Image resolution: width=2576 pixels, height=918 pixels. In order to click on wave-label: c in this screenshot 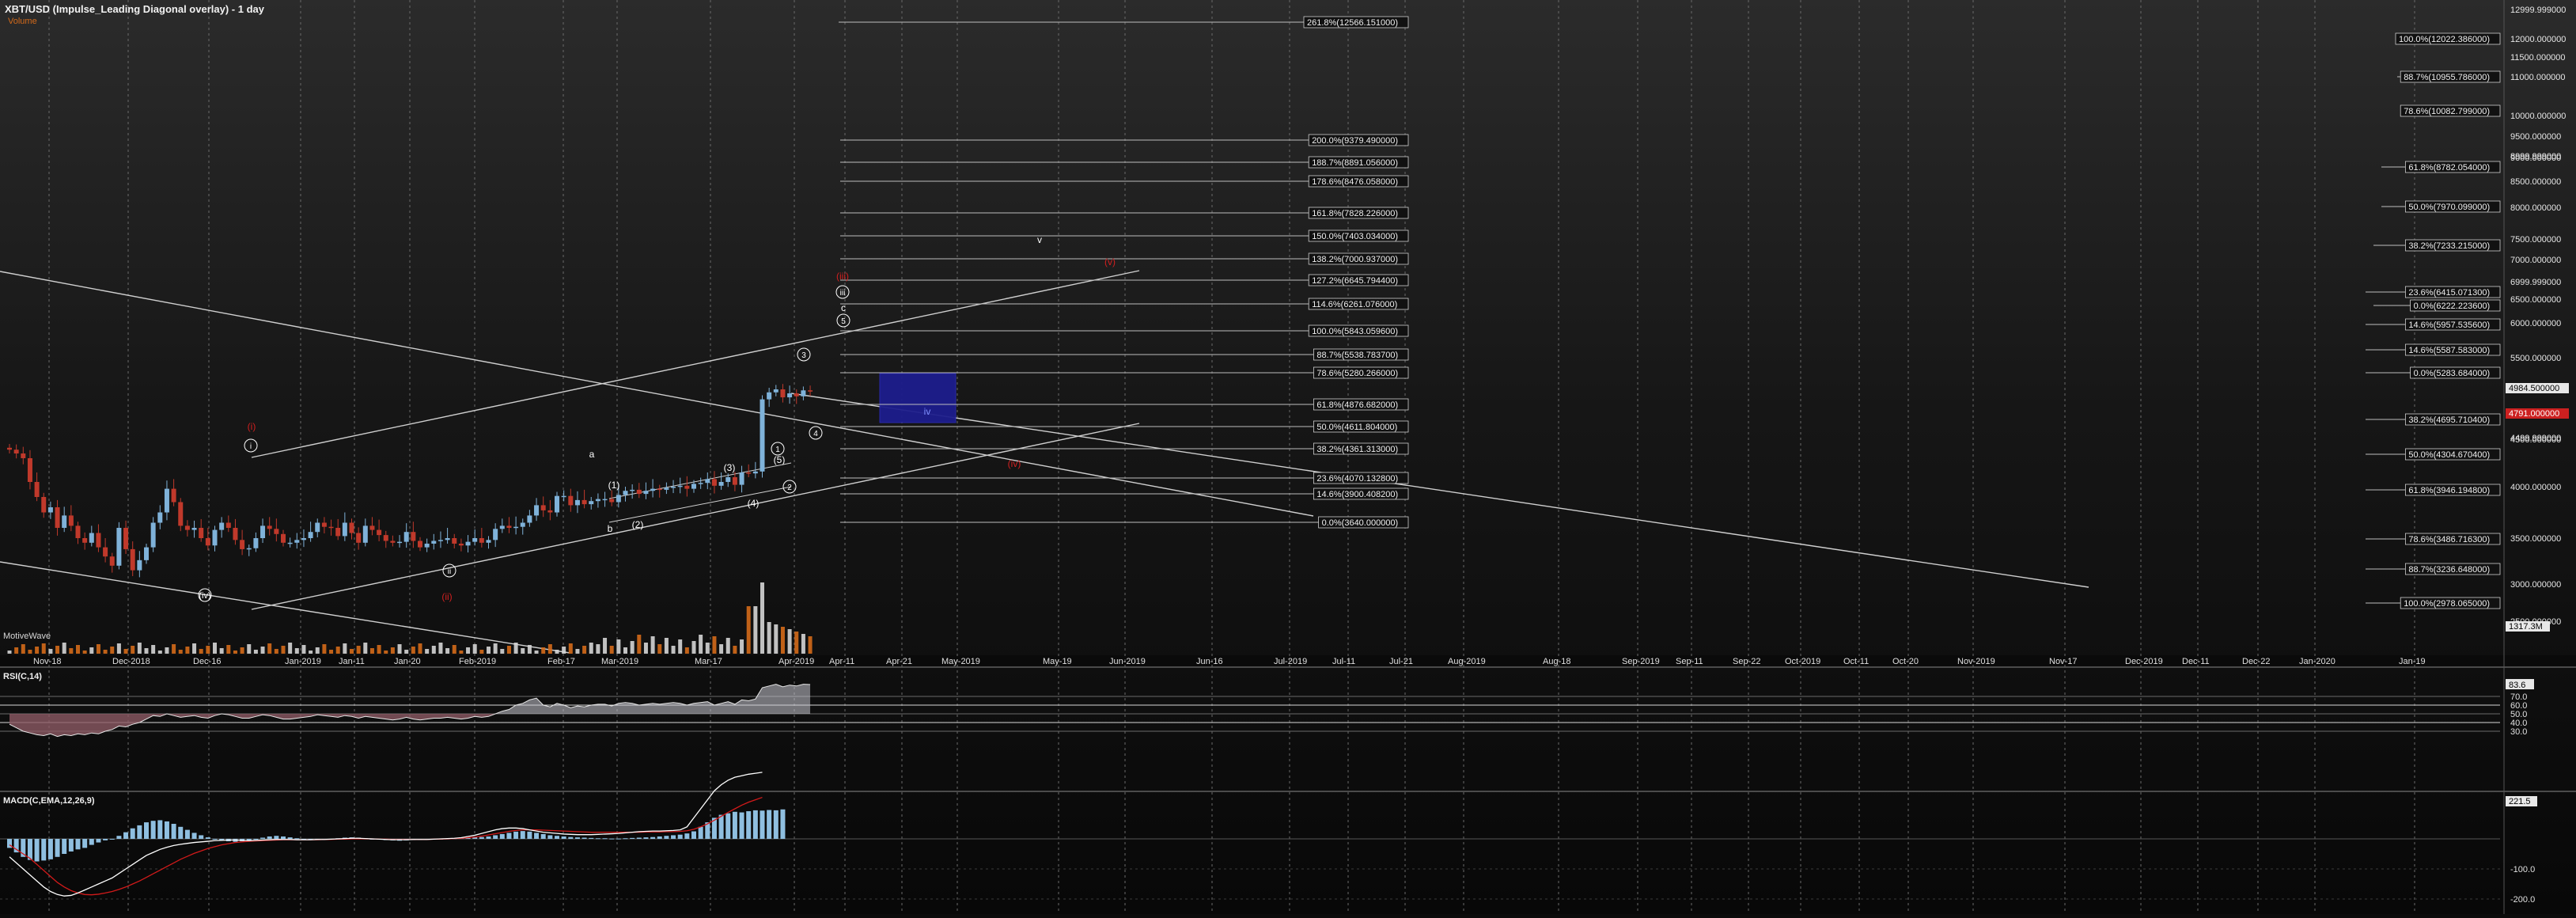, I will do `click(843, 307)`.